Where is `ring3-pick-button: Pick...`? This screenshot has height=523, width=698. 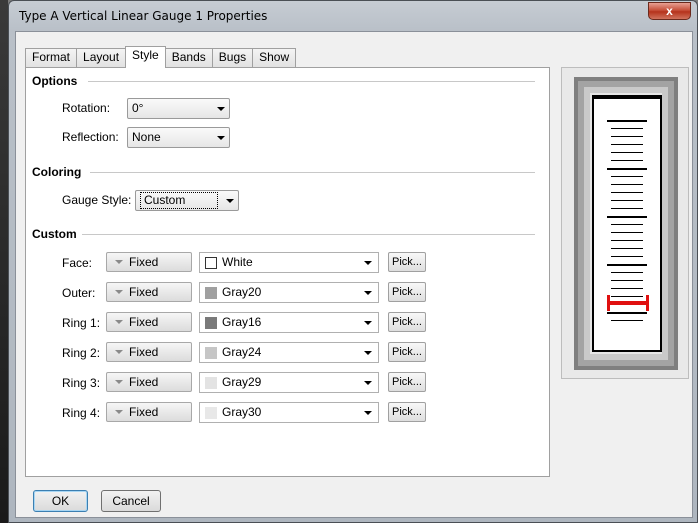 ring3-pick-button: Pick... is located at coordinates (407, 382).